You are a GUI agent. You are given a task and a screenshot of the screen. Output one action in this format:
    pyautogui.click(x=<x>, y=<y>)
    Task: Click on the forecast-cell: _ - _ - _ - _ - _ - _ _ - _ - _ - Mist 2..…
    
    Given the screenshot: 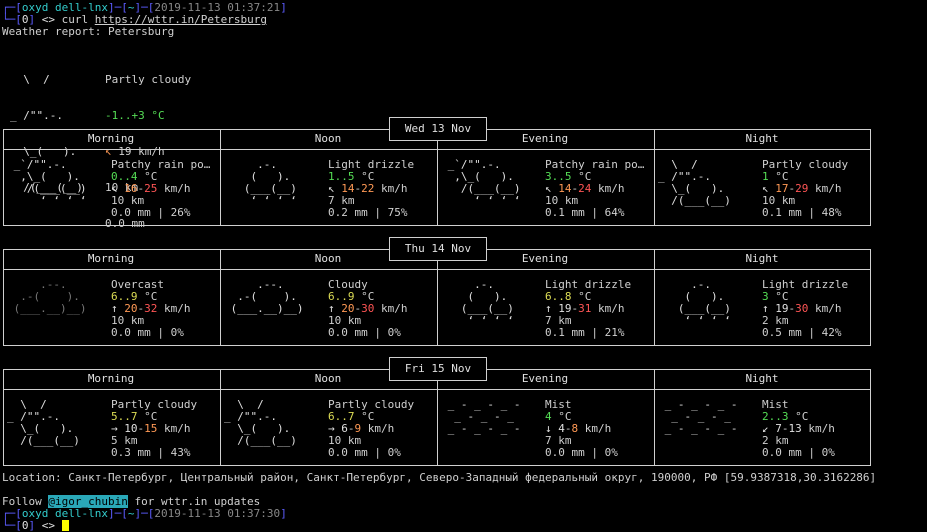 What is the action you would take?
    pyautogui.click(x=762, y=429)
    